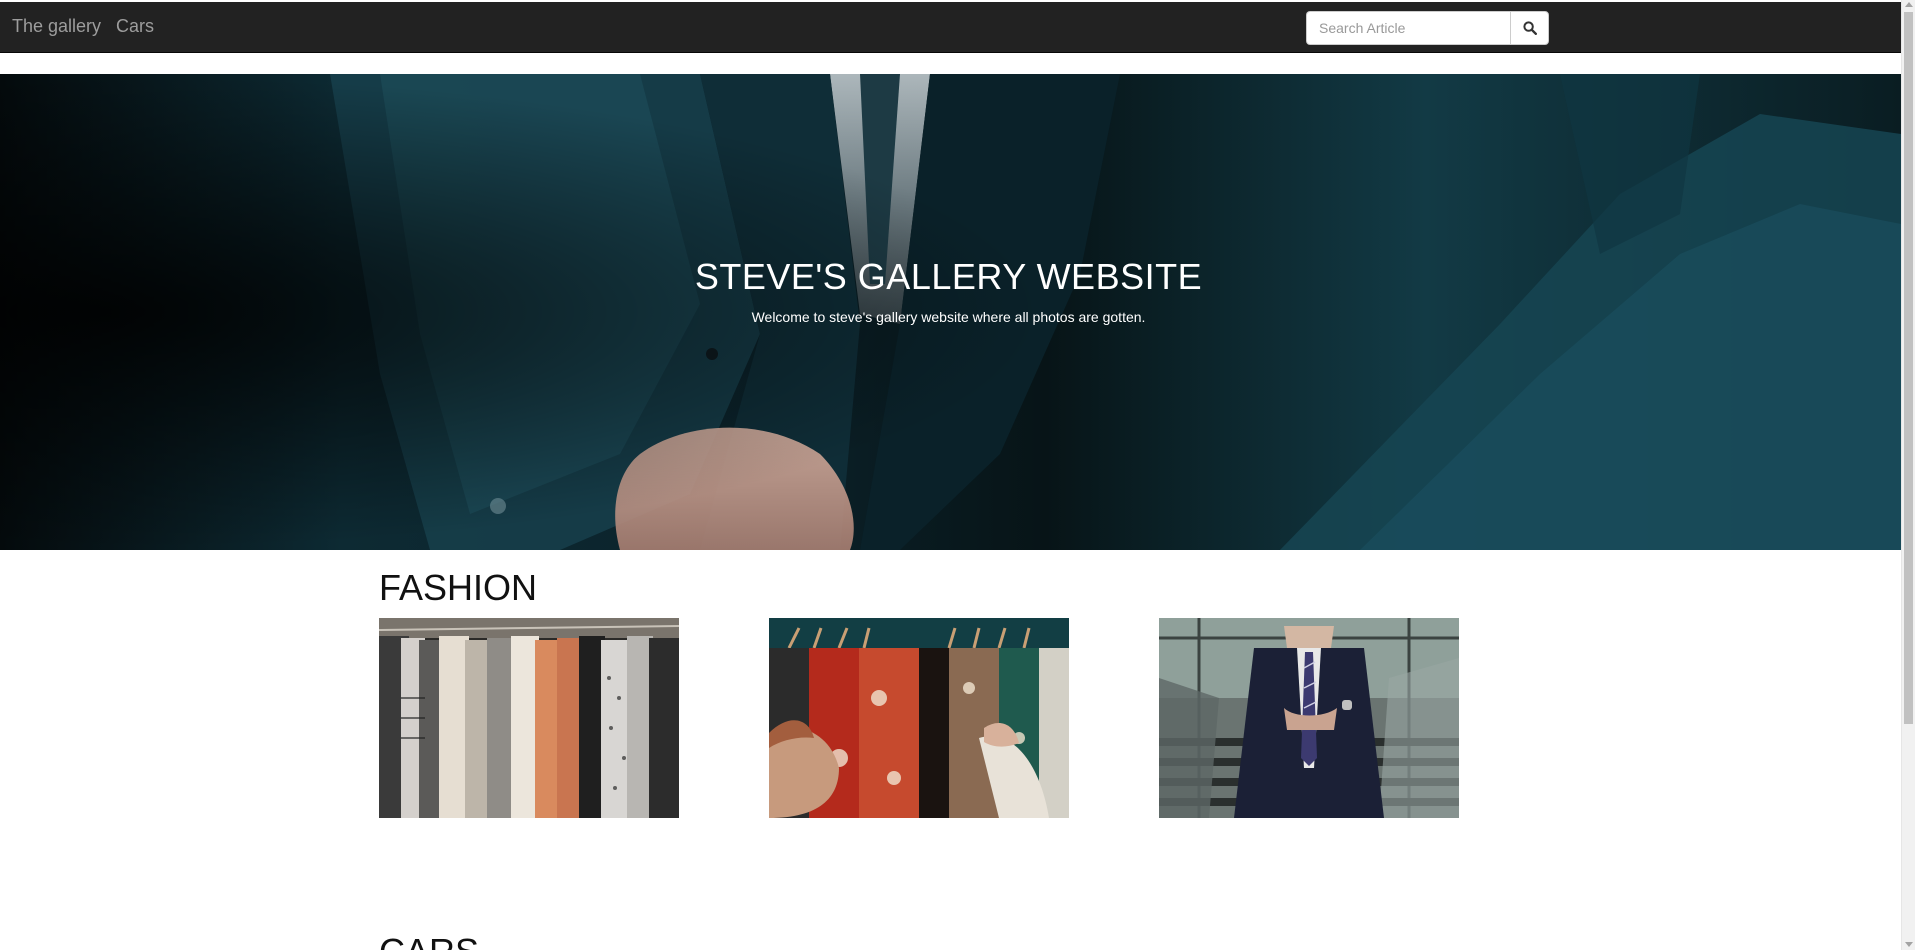 Image resolution: width=1915 pixels, height=950 pixels. Describe the element at coordinates (1908, 368) in the screenshot. I see `scrollbar-thumb` at that location.